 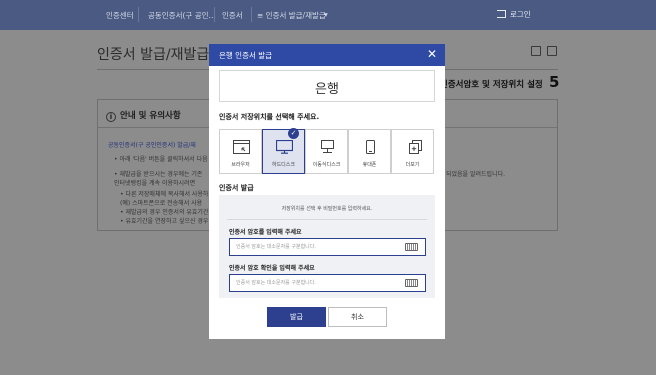 I want to click on browser-icon, so click(x=241, y=147).